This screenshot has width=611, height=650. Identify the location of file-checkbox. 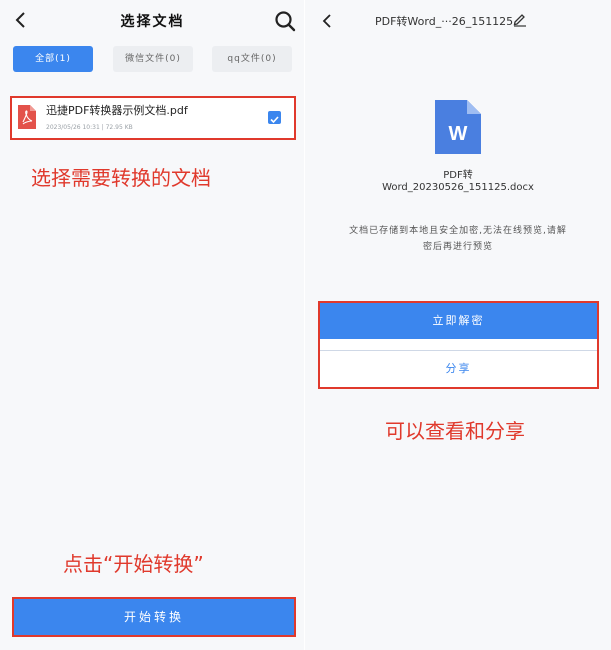
(274, 117).